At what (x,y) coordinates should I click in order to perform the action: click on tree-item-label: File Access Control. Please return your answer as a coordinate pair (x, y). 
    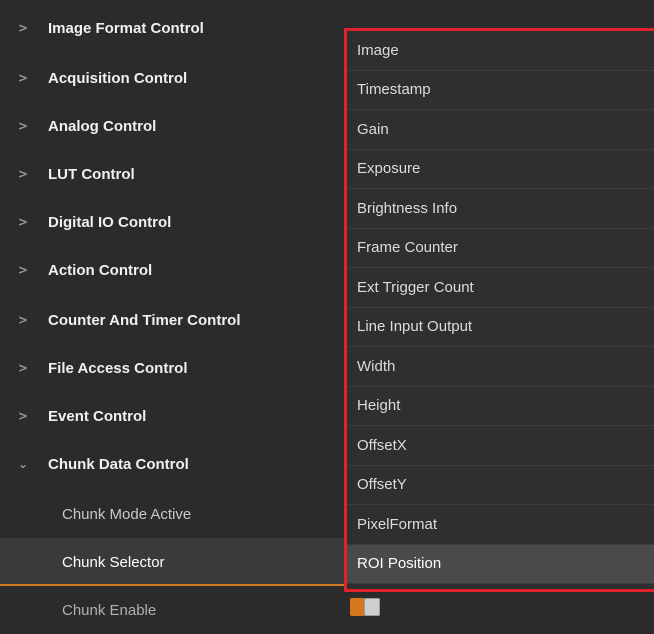
    Looking at the image, I should click on (118, 368).